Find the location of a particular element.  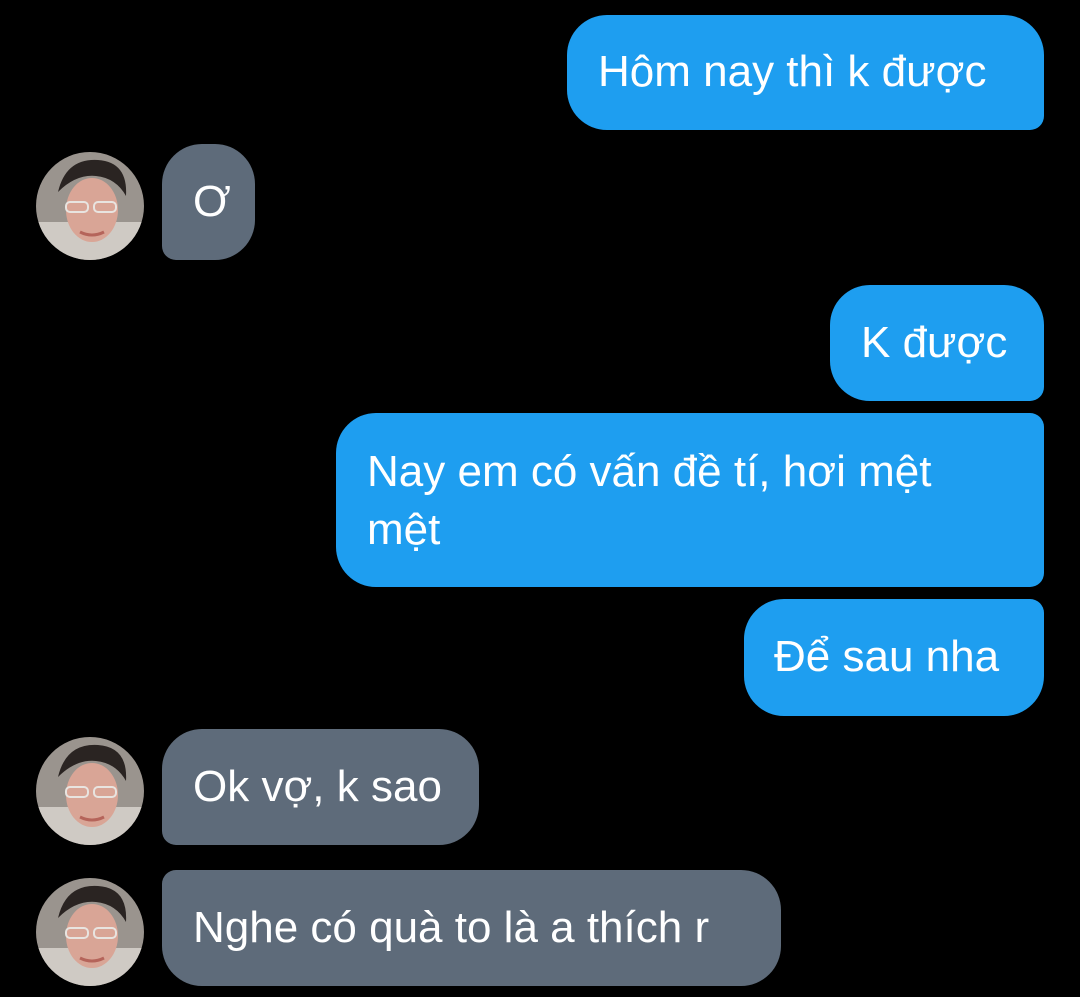

message-bubble-outgoing: Hôm nay thì k được is located at coordinates (805, 72).